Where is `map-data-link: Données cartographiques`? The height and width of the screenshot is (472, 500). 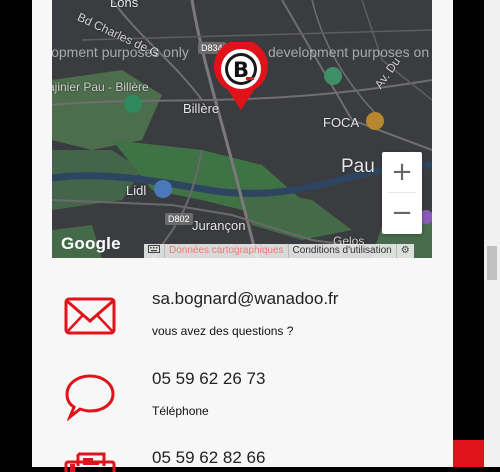 map-data-link: Données cartographiques is located at coordinates (226, 251).